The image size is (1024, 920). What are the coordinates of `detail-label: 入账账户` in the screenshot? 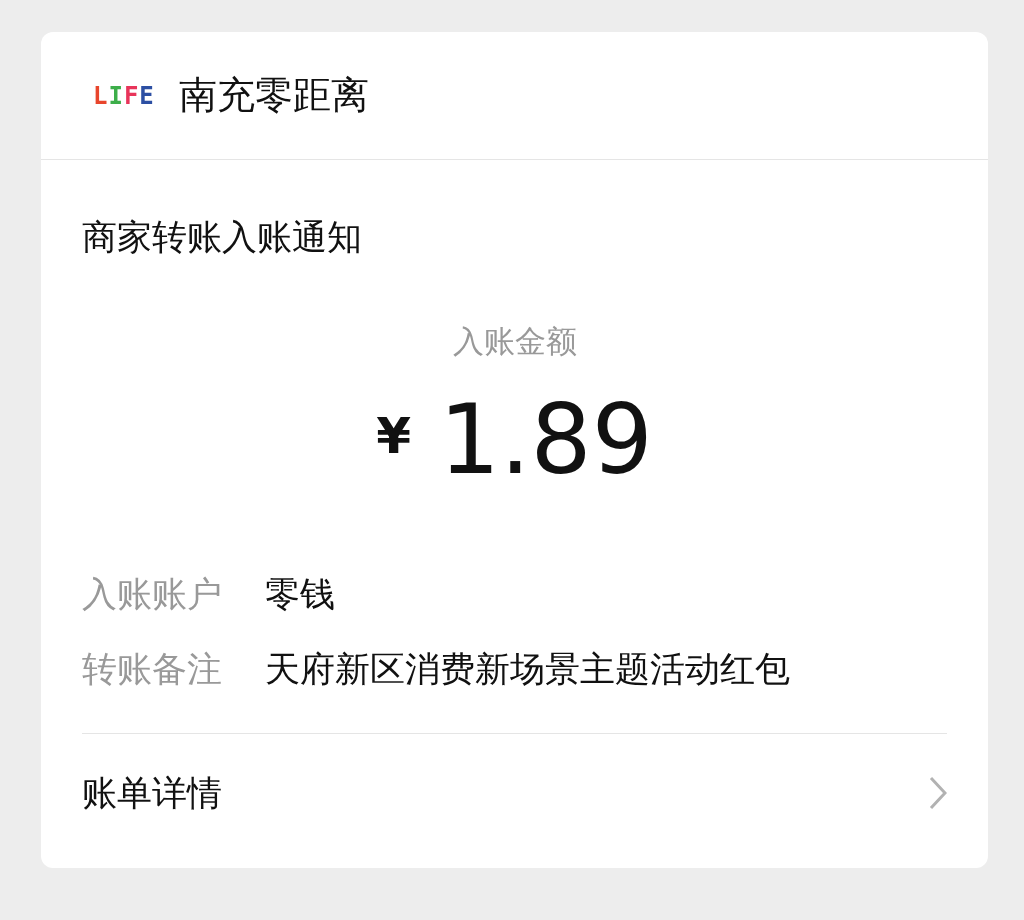 It's located at (152, 594).